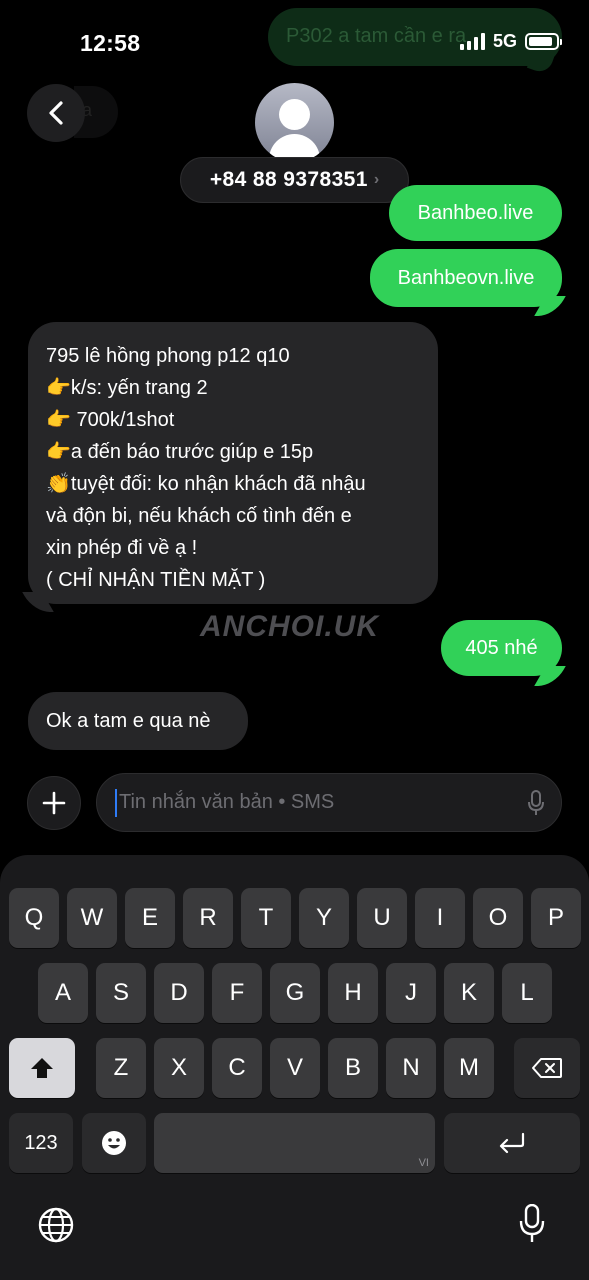 Image resolution: width=589 pixels, height=1280 pixels. I want to click on key-o: O, so click(498, 918).